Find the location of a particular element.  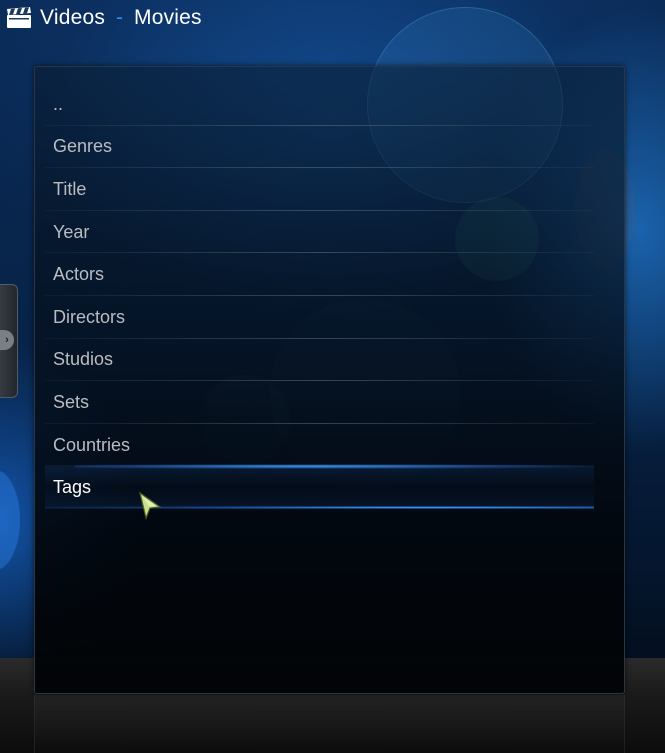

list-item-studios: Studios is located at coordinates (329, 360).